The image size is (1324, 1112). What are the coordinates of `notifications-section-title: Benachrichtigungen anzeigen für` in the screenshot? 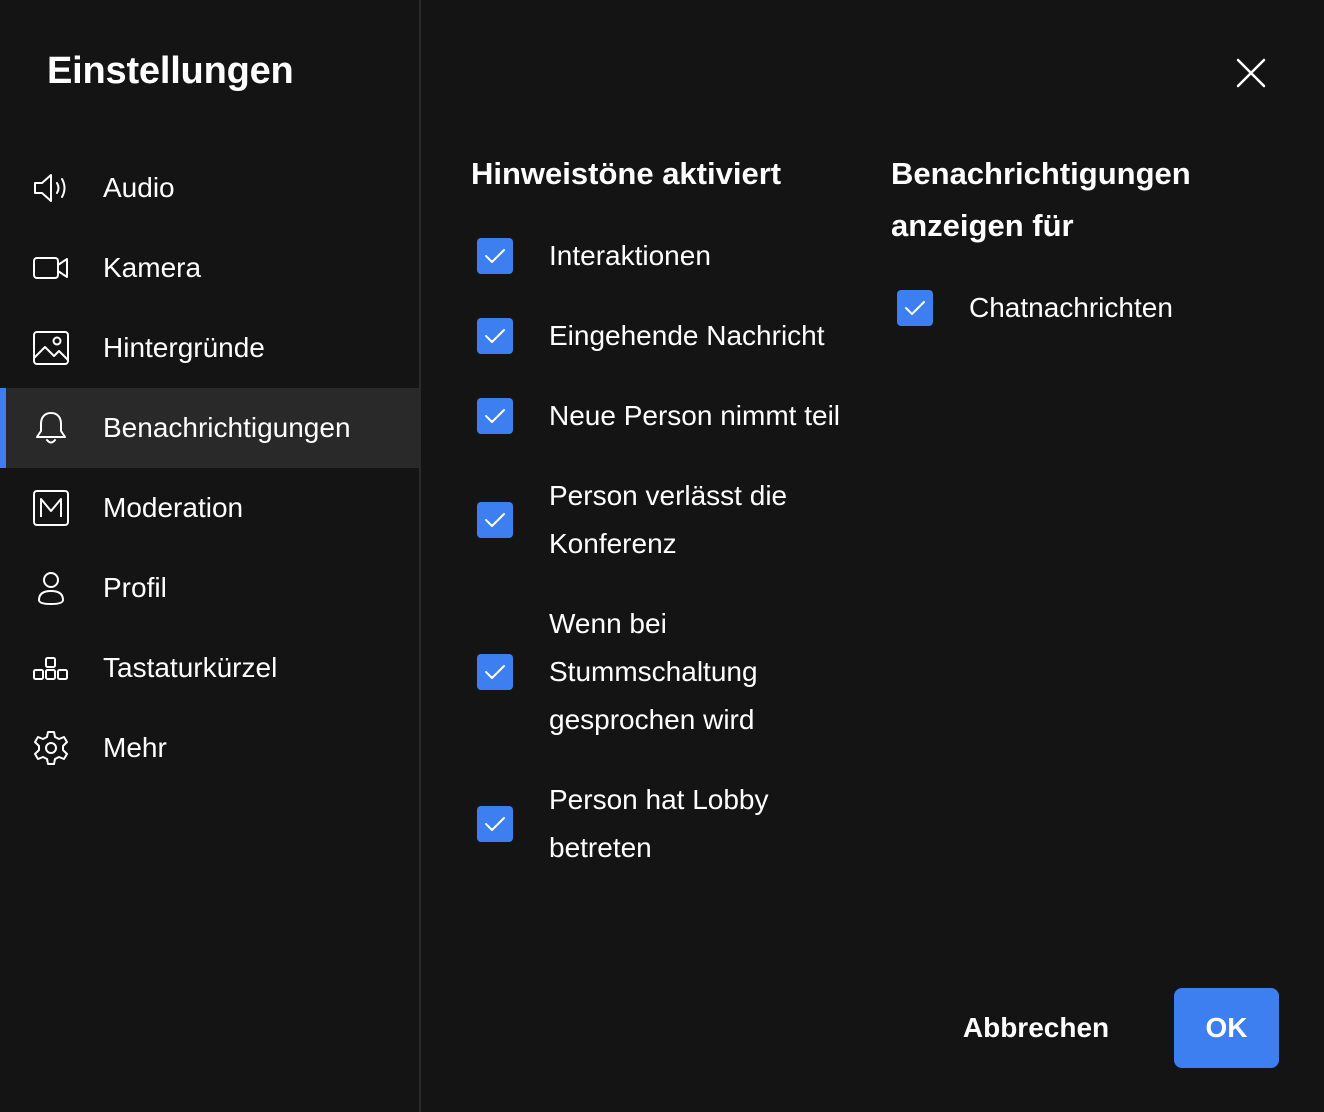 It's located at (1041, 199).